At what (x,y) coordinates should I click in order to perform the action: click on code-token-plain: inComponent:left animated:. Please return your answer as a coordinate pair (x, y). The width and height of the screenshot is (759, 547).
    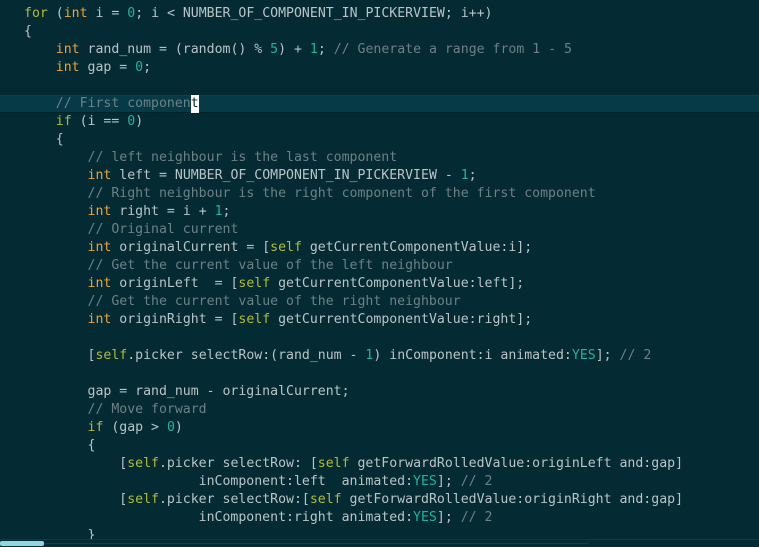
    Looking at the image, I should click on (219, 481).